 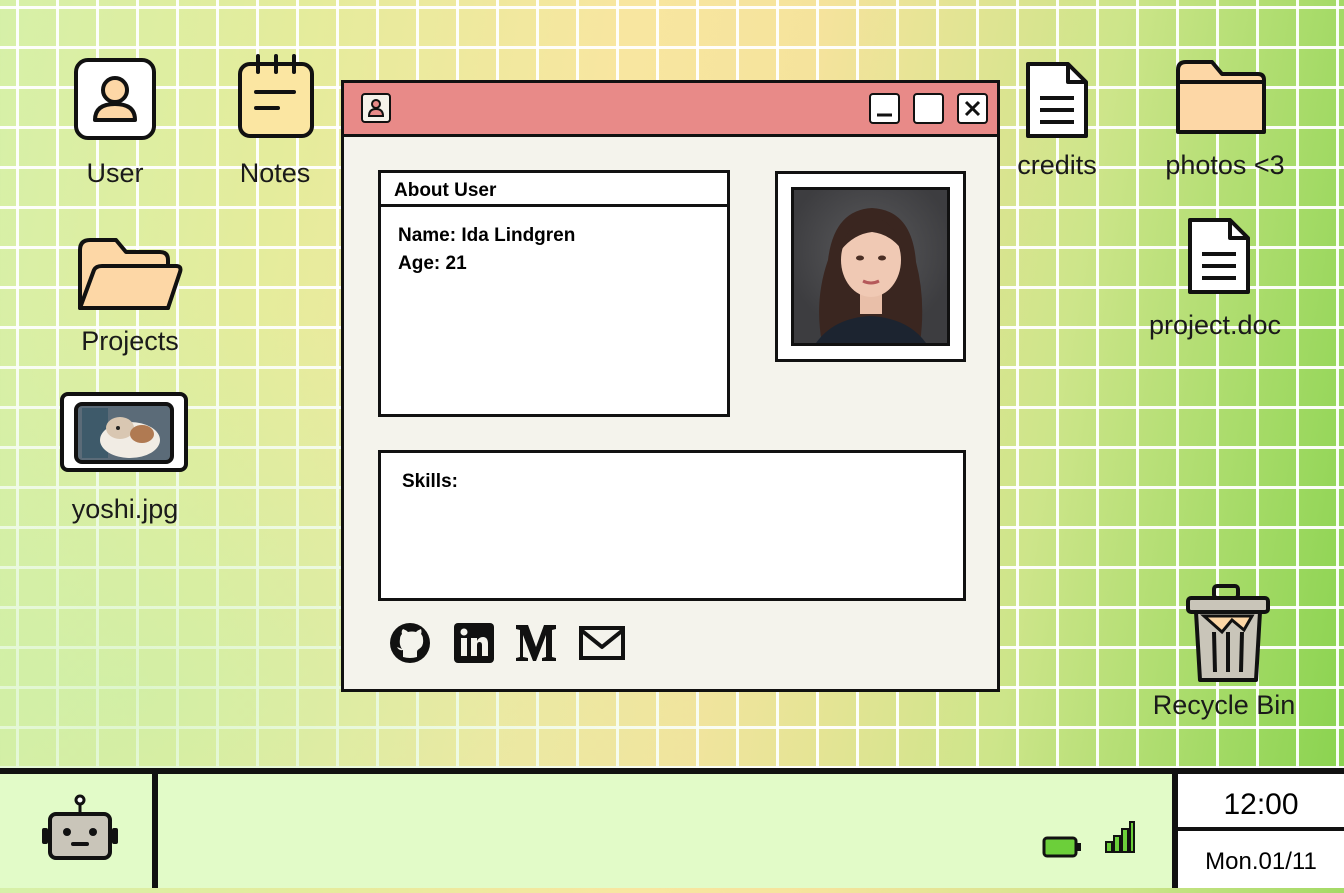 I want to click on desktop-icon-notes: Notes, so click(x=275, y=122).